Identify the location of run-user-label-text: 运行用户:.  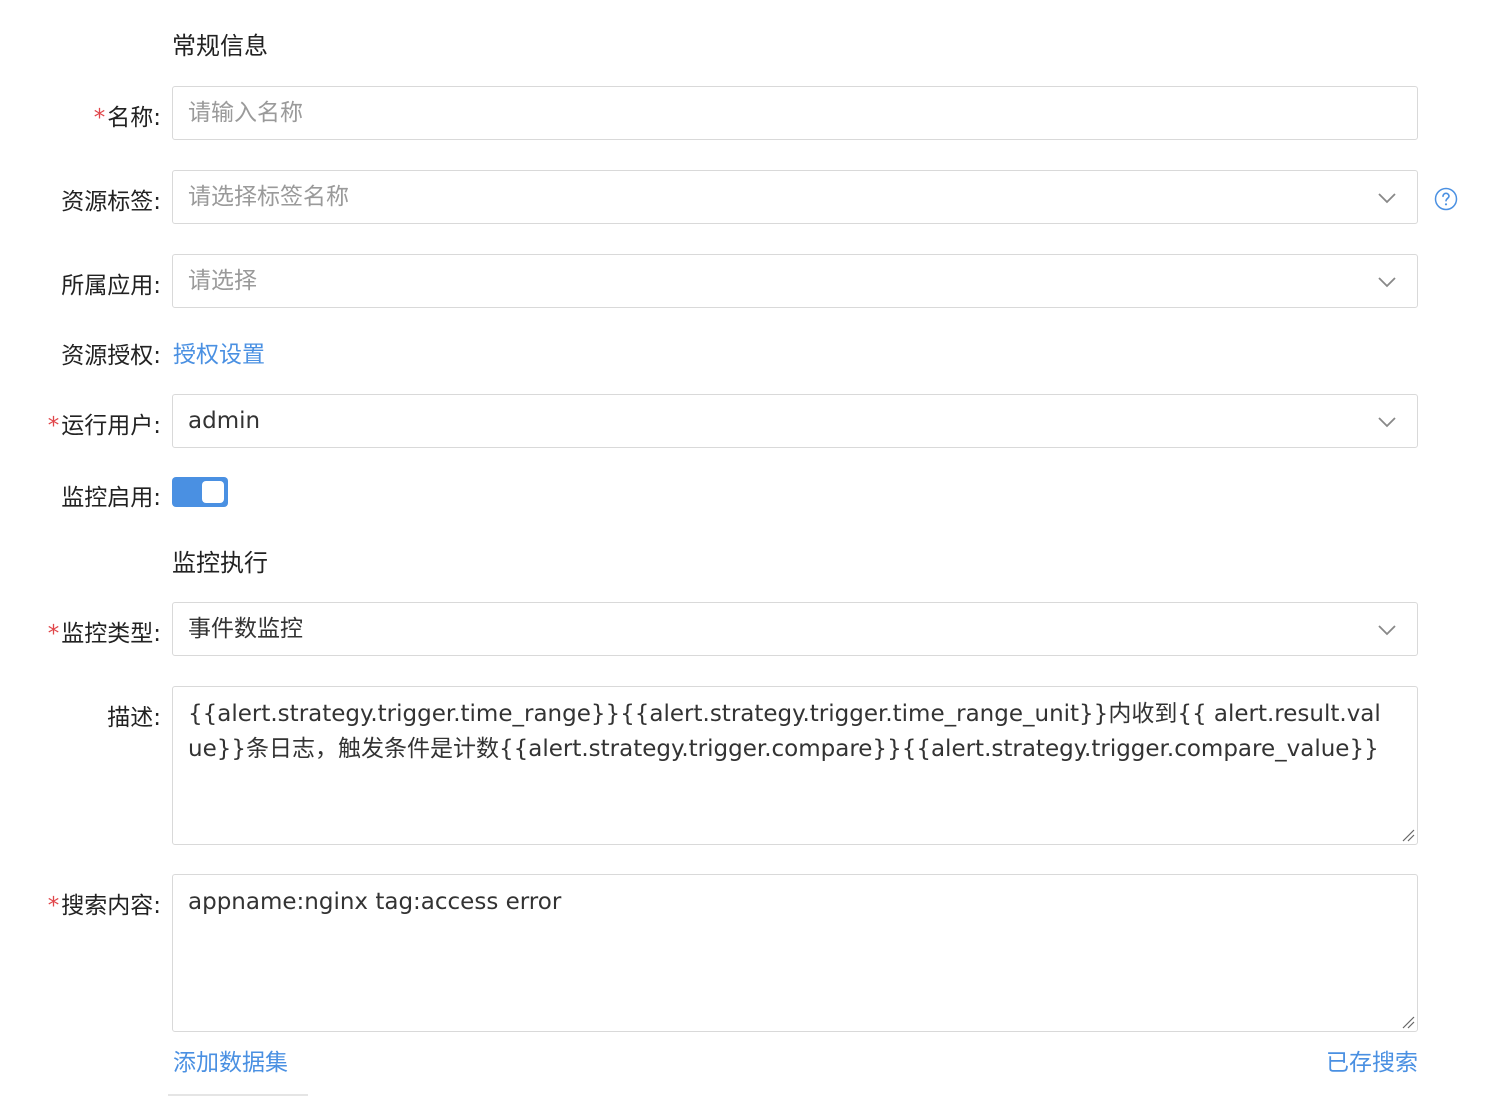
(111, 426).